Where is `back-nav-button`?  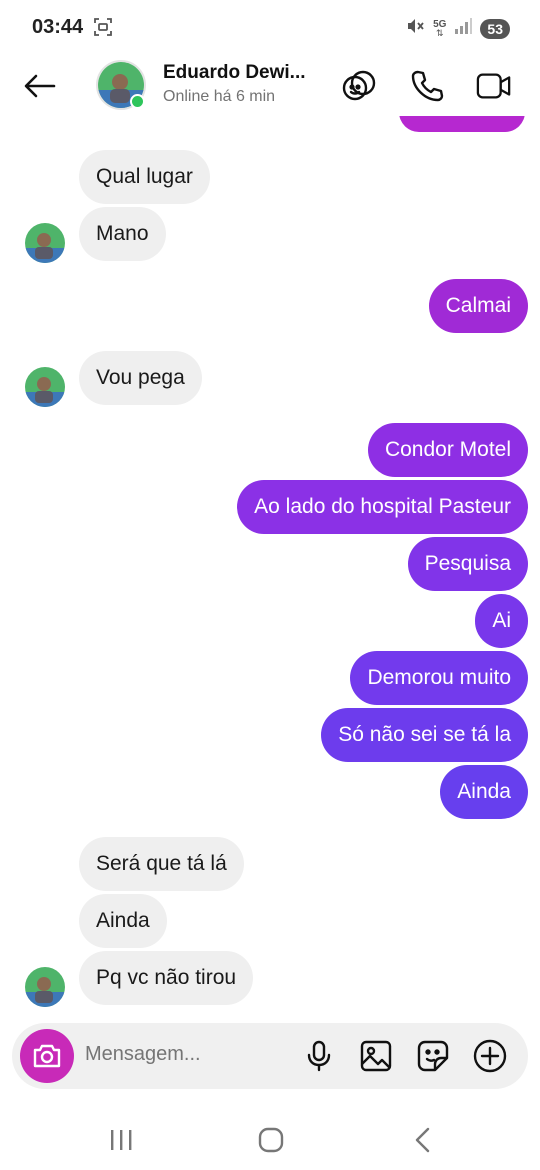 back-nav-button is located at coordinates (423, 1140).